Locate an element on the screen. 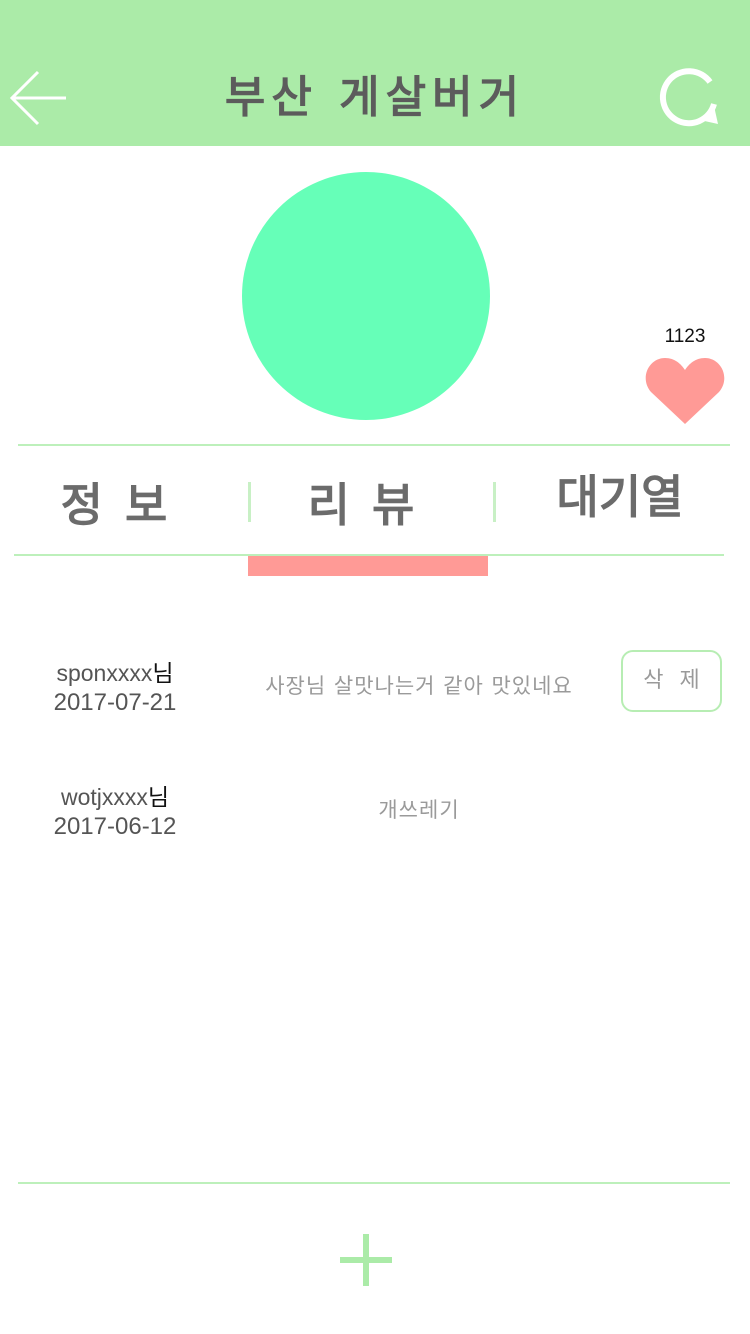 This screenshot has width=750, height=1334. like-count: 1123 is located at coordinates (685, 336).